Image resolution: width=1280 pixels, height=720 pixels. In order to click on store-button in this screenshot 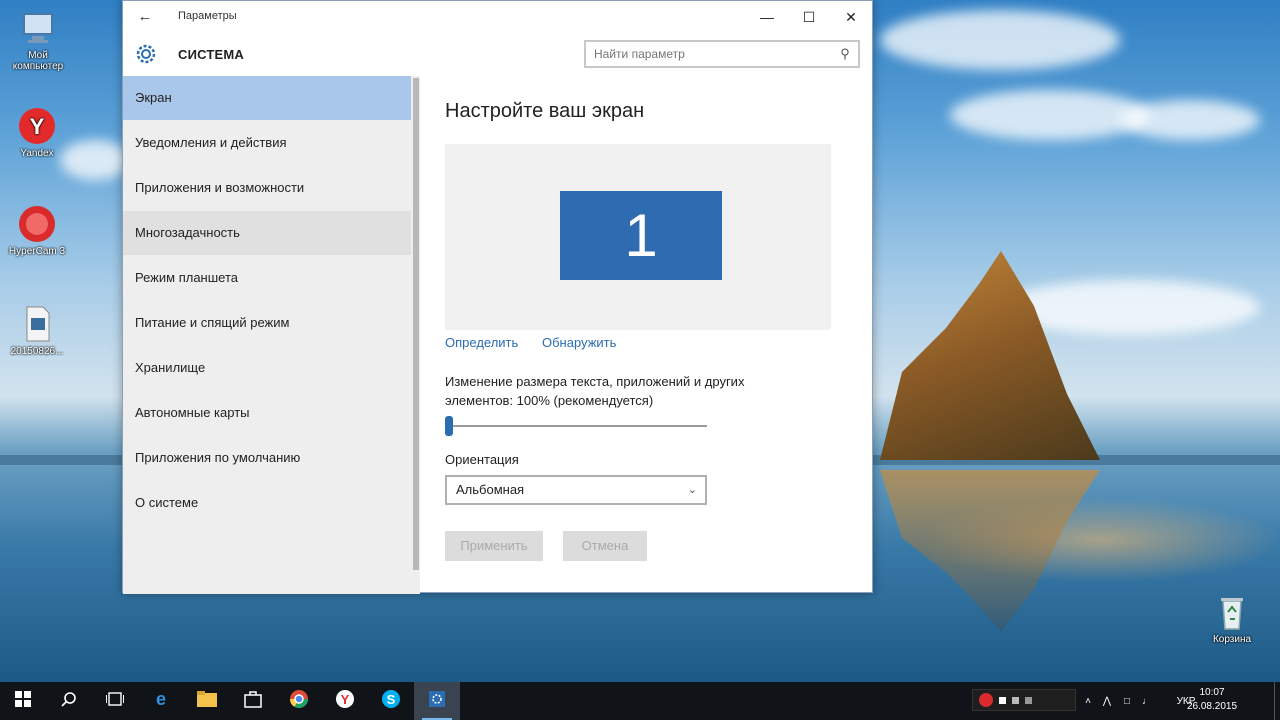, I will do `click(253, 701)`.